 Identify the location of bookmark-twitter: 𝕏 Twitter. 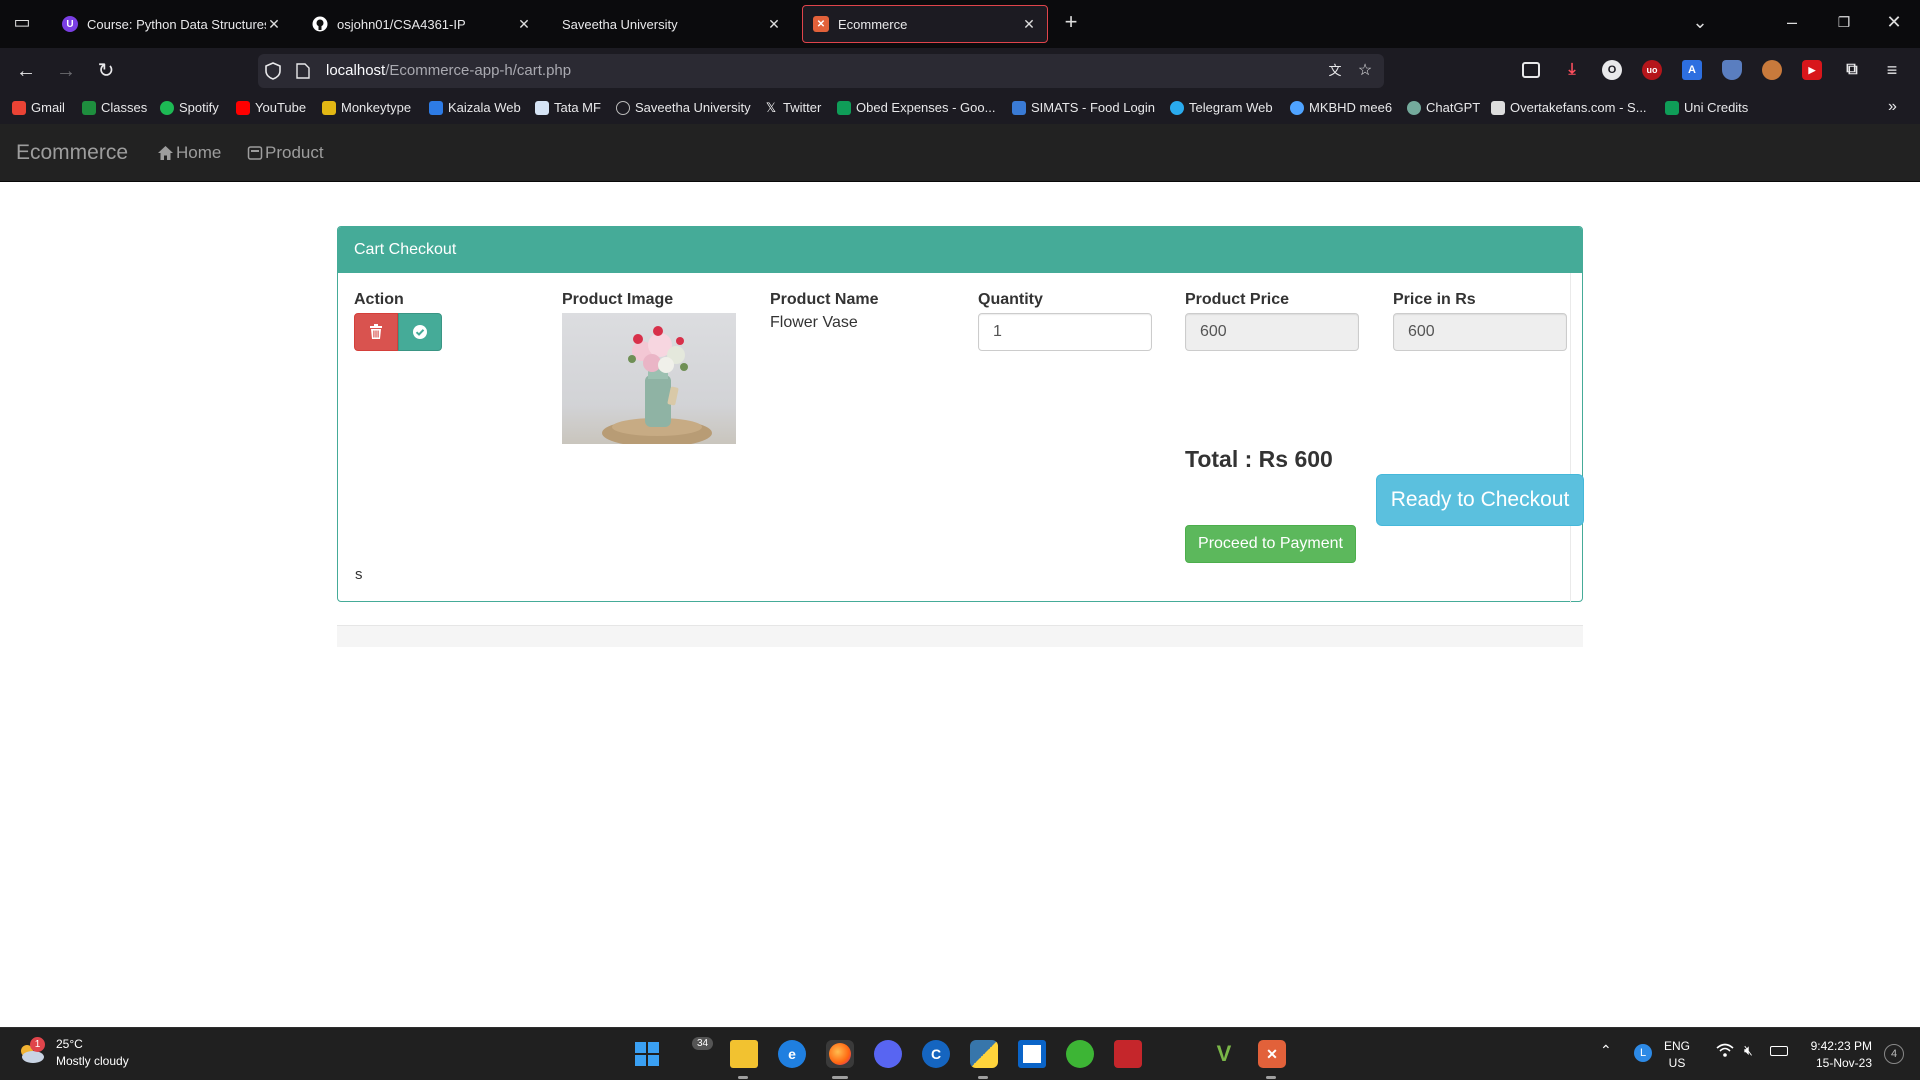
(793, 107).